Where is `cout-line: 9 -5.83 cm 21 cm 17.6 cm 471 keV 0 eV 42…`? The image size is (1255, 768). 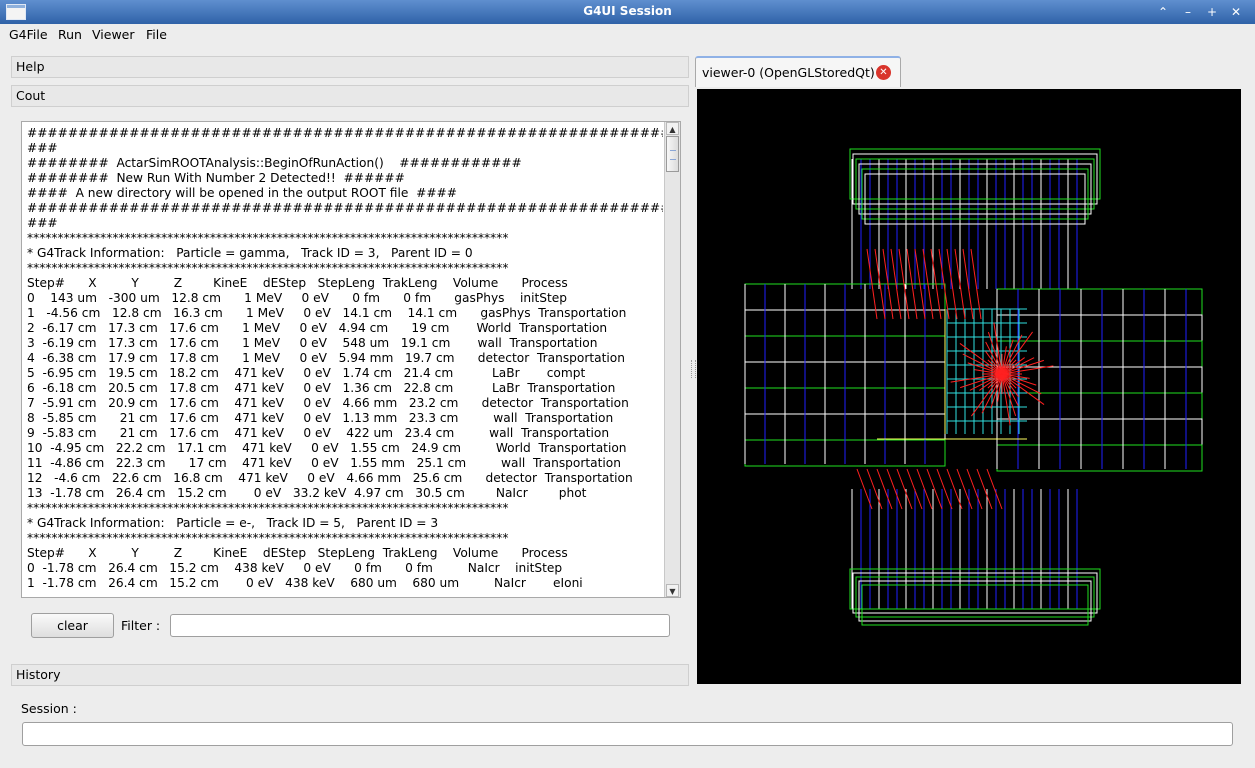
cout-line: 9 -5.83 cm 21 cm 17.6 cm 471 keV 0 eV 42… is located at coordinates (318, 433).